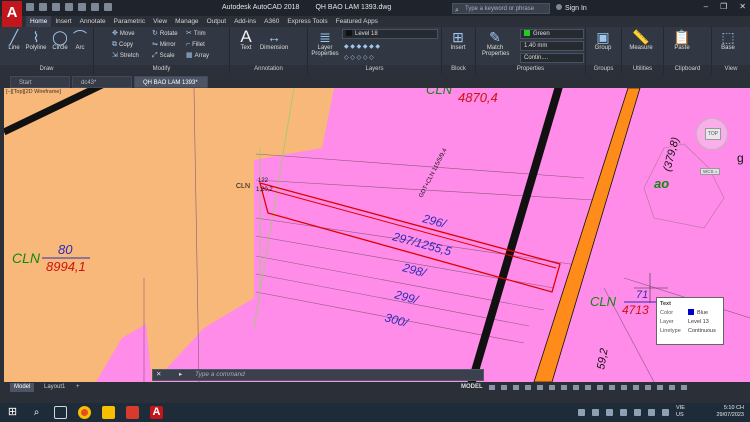  Describe the element at coordinates (271, 21) in the screenshot. I see `tab-a360: A360` at that location.